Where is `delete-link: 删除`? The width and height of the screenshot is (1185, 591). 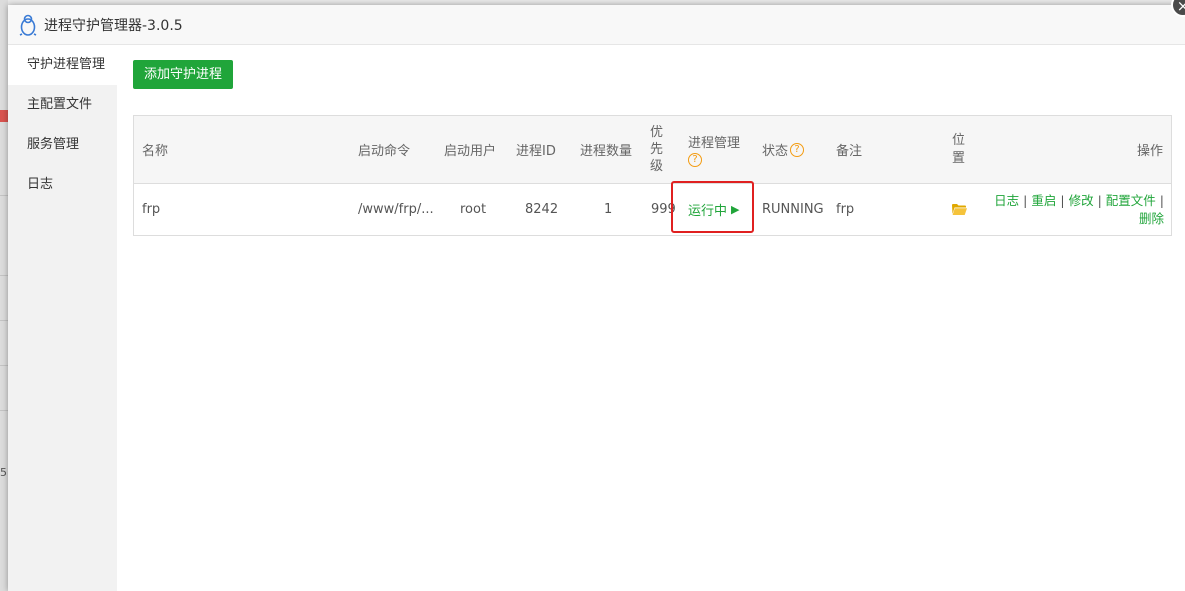 delete-link: 删除 is located at coordinates (1151, 218).